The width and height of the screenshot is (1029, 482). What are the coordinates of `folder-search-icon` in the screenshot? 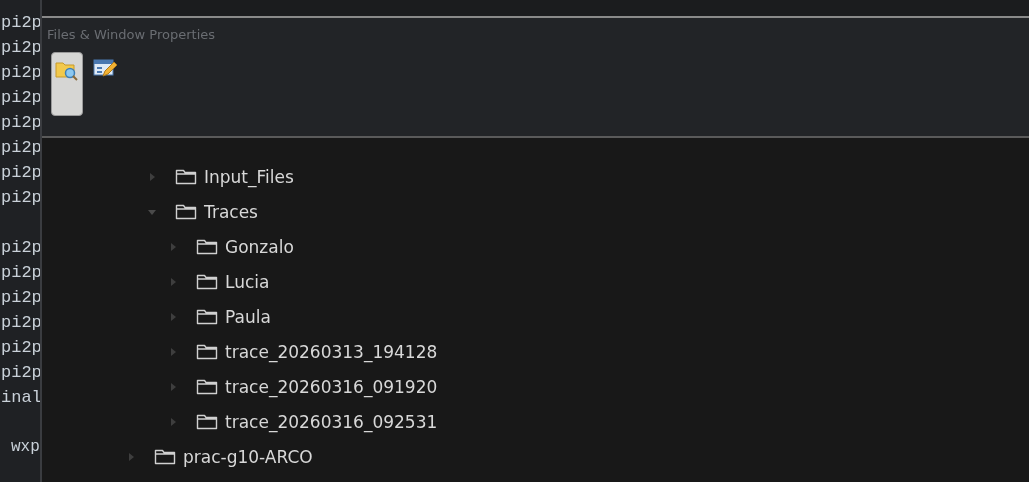 It's located at (67, 70).